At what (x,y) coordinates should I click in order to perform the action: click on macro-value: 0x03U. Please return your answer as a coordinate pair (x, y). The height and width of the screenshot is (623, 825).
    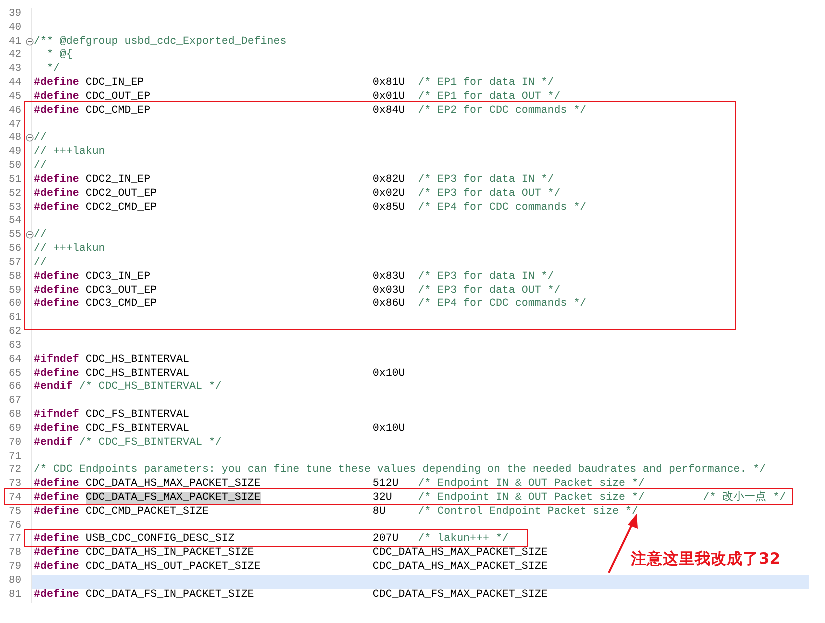
    Looking at the image, I should click on (389, 291).